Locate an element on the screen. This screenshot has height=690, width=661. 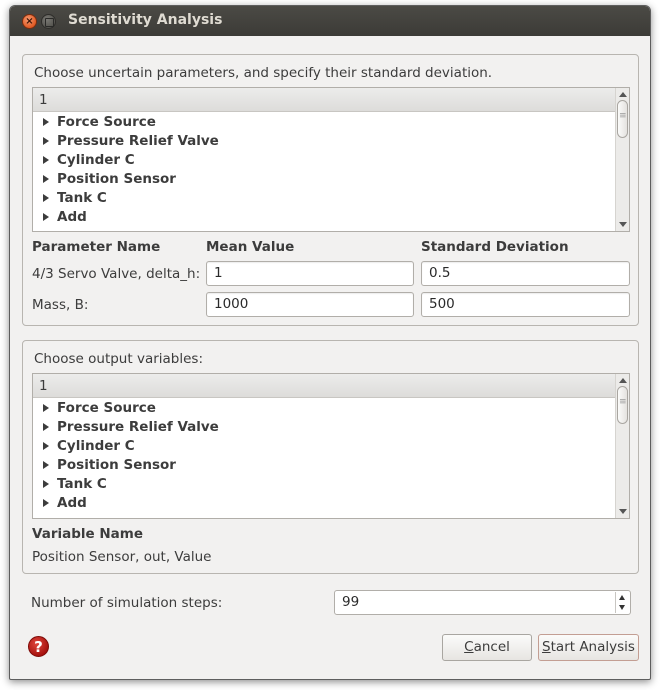
parameter-name-header: Parameter Name is located at coordinates (96, 247).